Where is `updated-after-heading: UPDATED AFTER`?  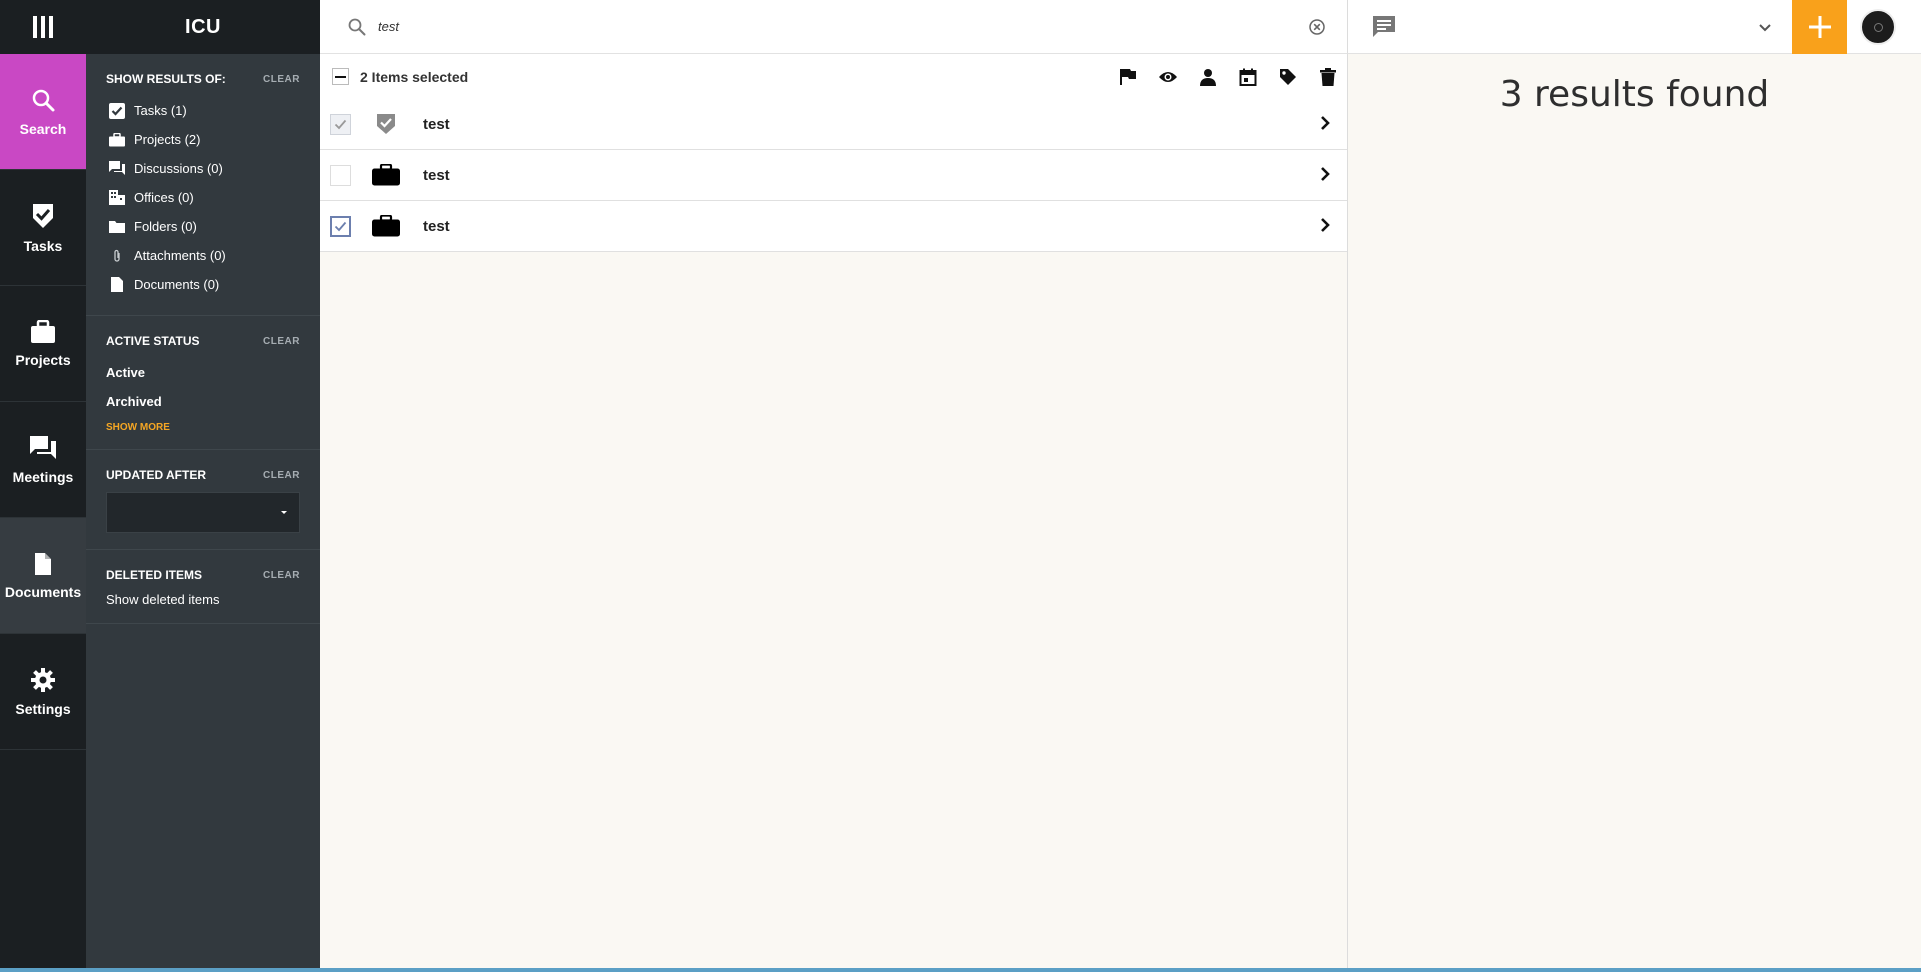
updated-after-heading: UPDATED AFTER is located at coordinates (156, 475).